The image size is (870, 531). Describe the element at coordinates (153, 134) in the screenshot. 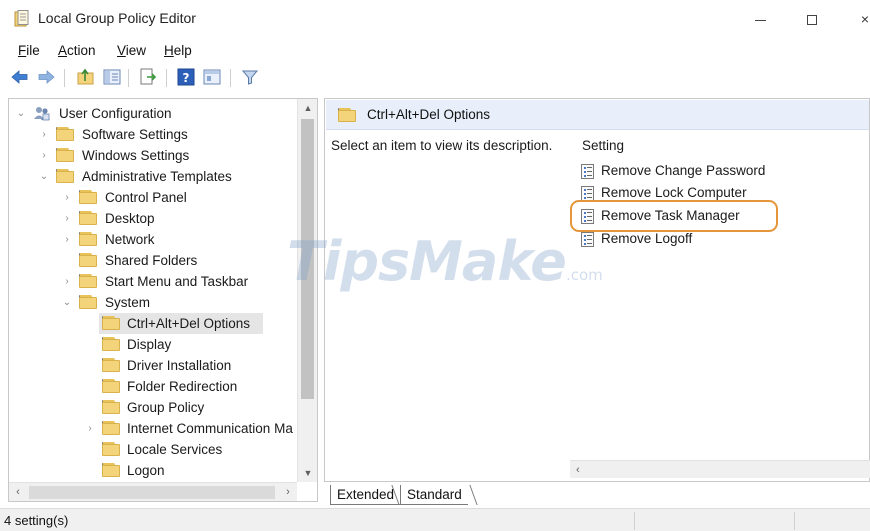

I see `tree-item-software-settings: › Software Settings` at that location.